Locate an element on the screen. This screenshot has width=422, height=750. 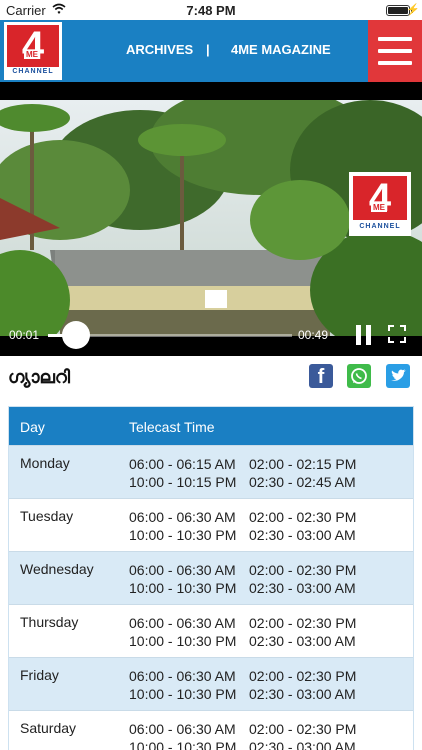
clock: 7:48 PM is located at coordinates (211, 10).